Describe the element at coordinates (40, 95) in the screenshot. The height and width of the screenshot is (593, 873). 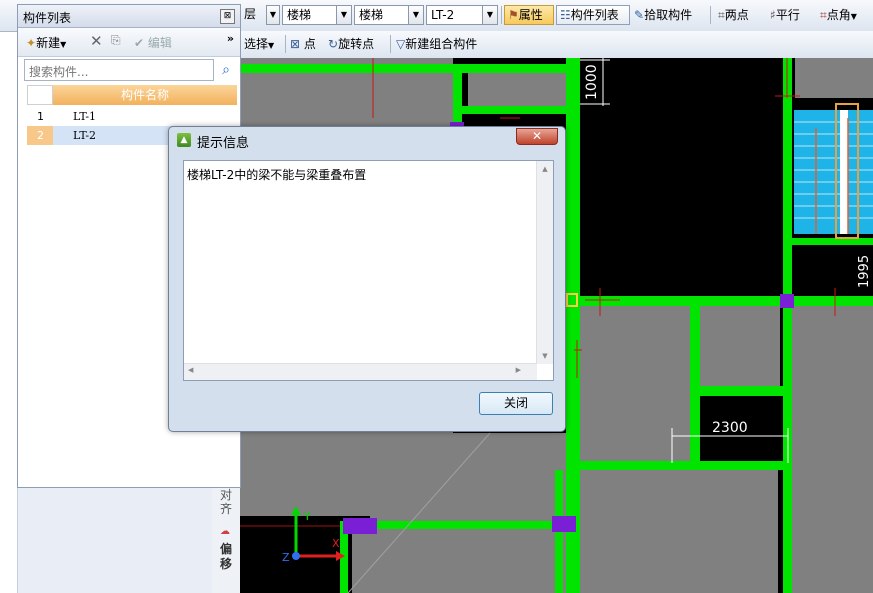
I see `header-index-cell` at that location.